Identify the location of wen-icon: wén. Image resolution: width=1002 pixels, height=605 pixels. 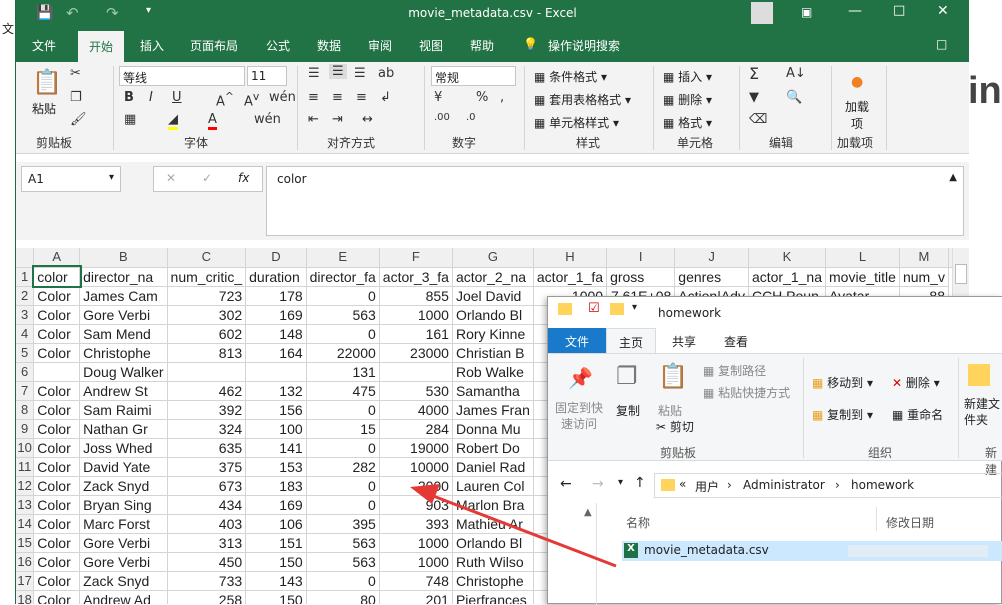
(267, 119).